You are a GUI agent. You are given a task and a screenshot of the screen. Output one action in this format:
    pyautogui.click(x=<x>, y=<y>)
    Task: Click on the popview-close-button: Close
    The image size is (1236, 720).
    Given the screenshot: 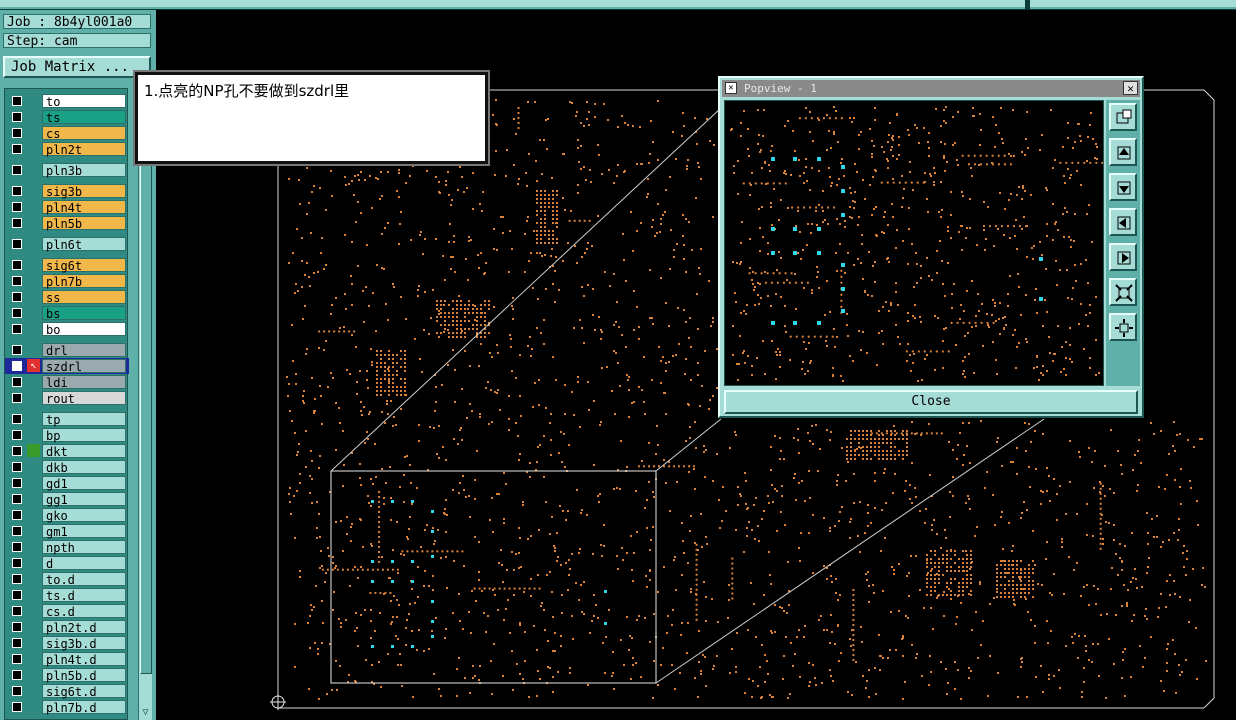 What is the action you would take?
    pyautogui.click(x=931, y=402)
    